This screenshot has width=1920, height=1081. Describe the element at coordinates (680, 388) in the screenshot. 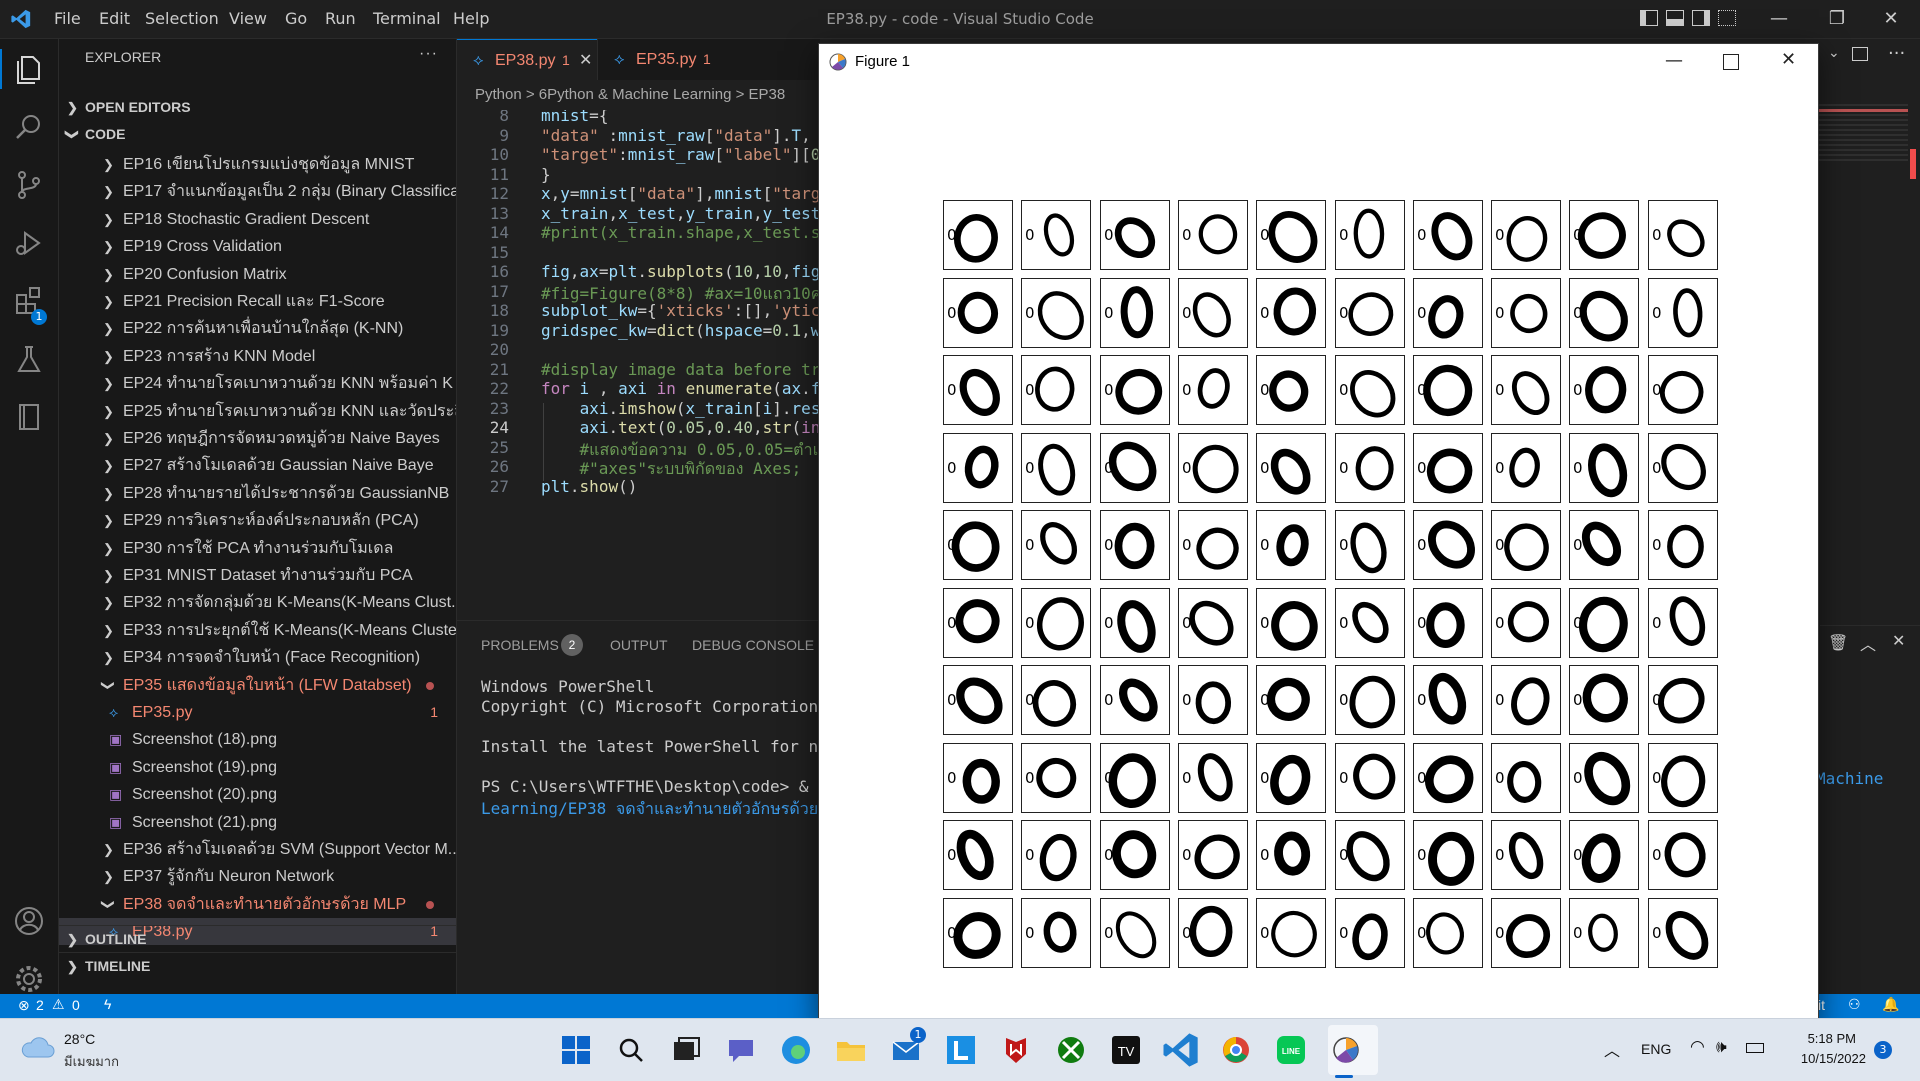

I see `code-line: for i , axi in enumerate(ax.f` at that location.